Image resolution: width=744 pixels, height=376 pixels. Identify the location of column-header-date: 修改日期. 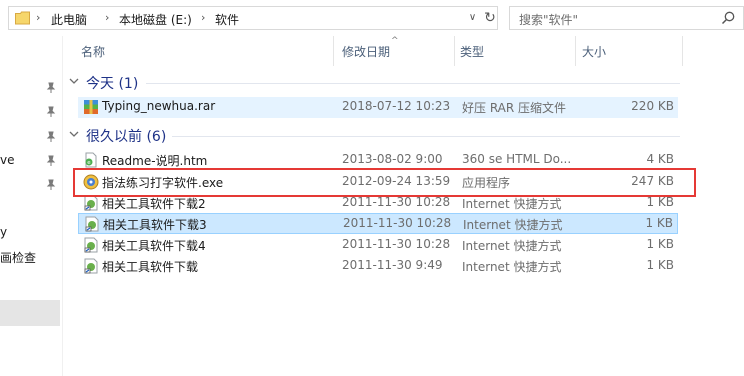
(366, 51).